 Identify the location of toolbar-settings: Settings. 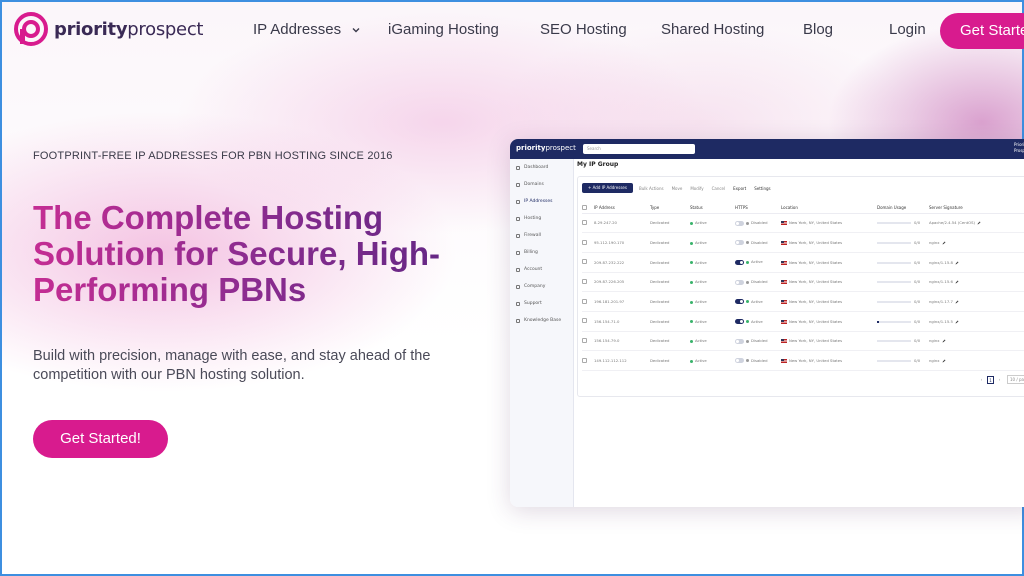
(762, 188).